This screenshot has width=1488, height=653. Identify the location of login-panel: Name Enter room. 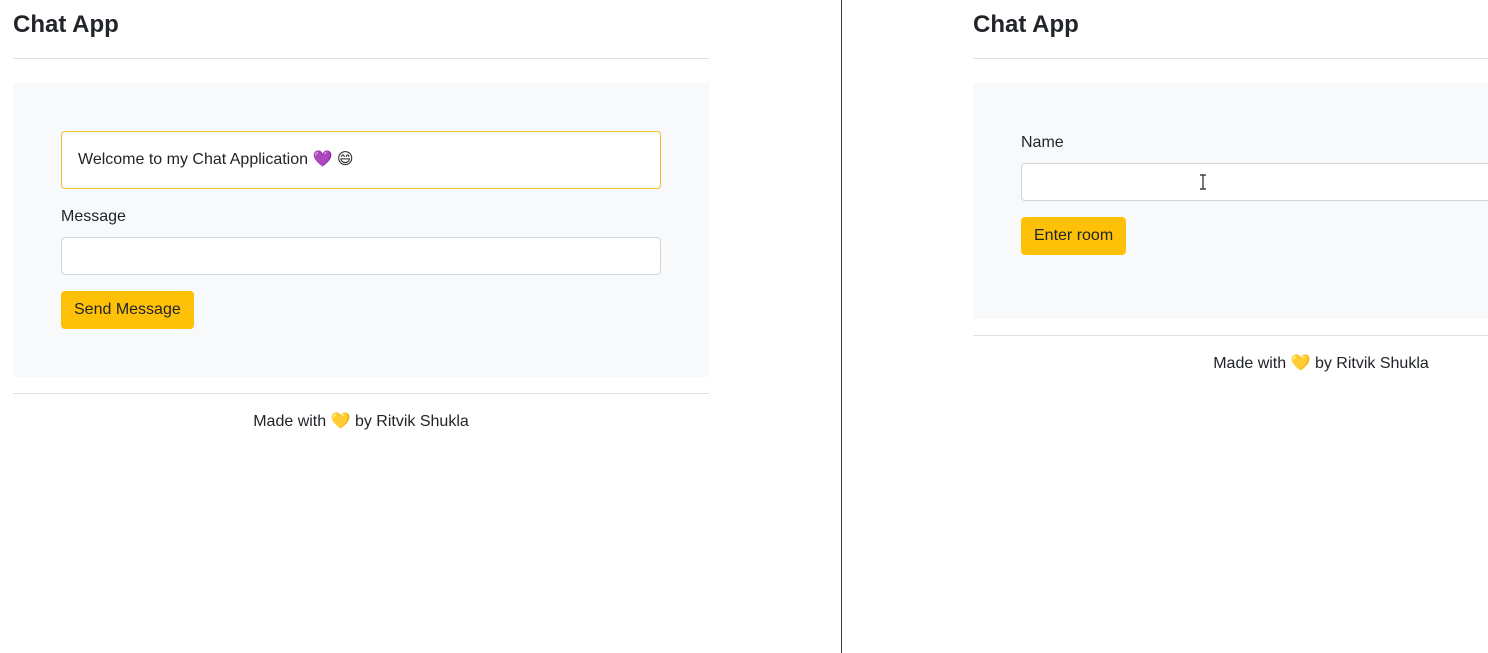
(1230, 201).